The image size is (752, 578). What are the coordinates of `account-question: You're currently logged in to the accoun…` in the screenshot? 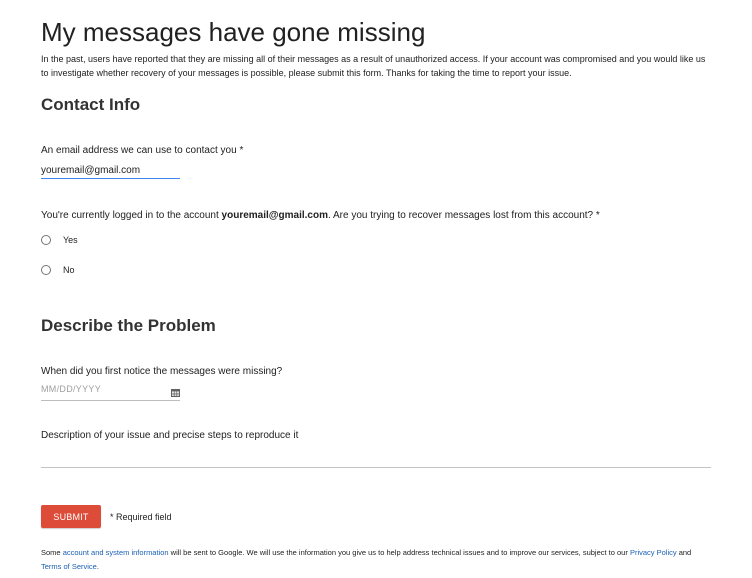 It's located at (320, 216).